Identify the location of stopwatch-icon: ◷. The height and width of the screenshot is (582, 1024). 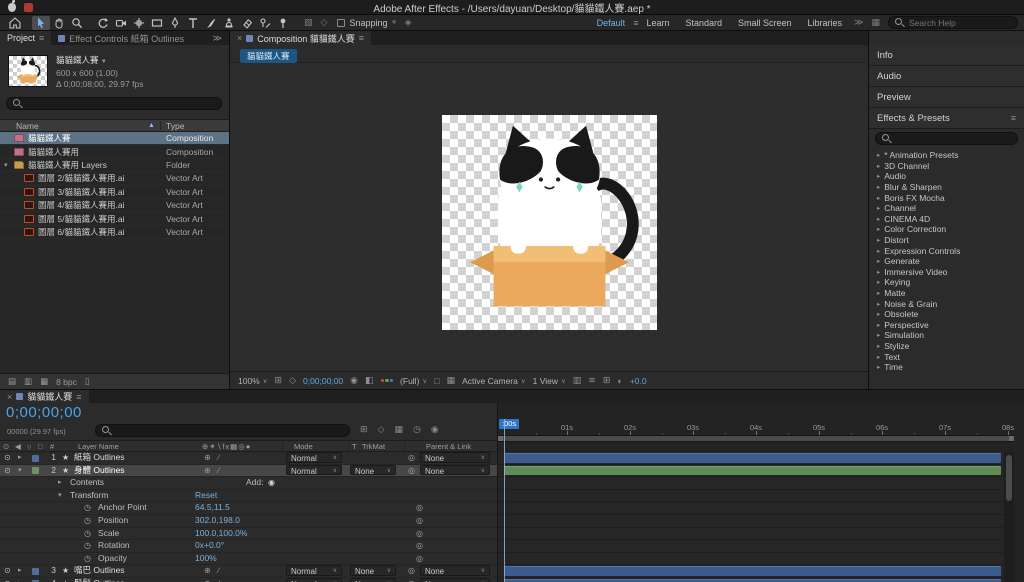
(87, 546).